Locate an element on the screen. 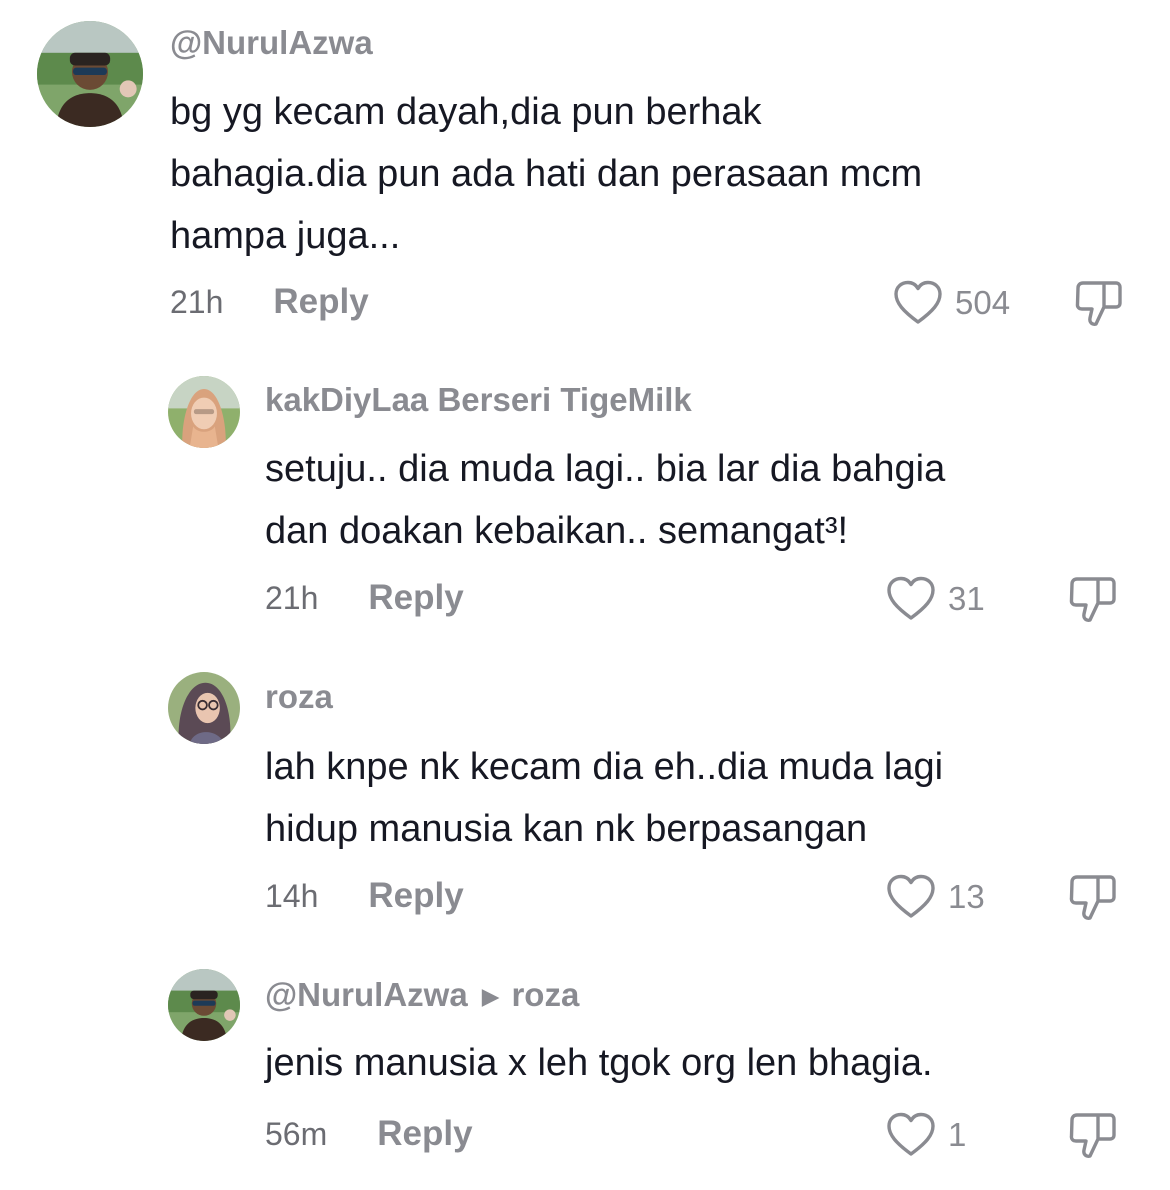 The height and width of the screenshot is (1190, 1170). like-button: 31 is located at coordinates (935, 599).